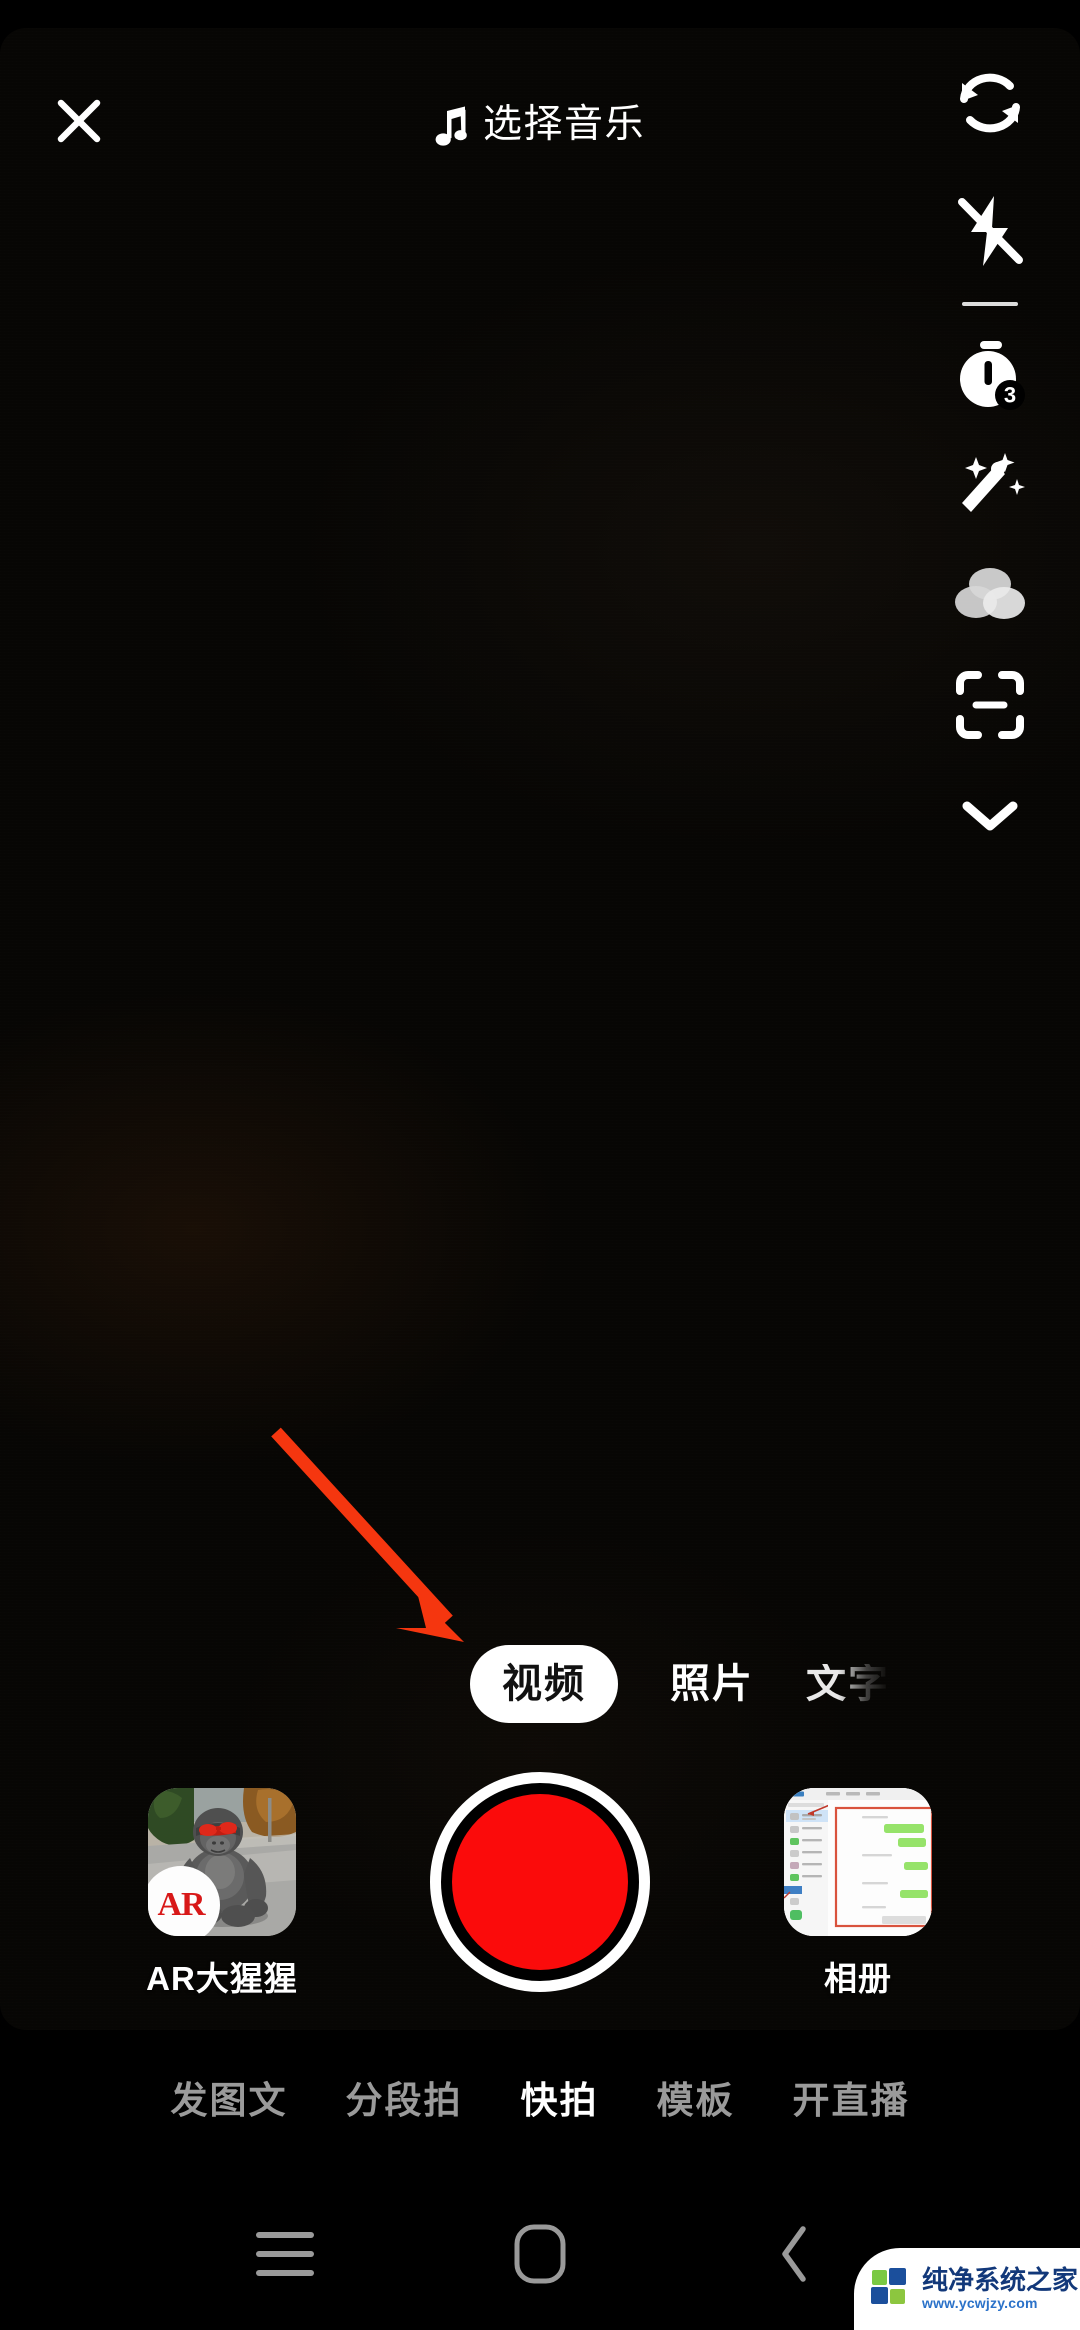  I want to click on record-button, so click(540, 1882).